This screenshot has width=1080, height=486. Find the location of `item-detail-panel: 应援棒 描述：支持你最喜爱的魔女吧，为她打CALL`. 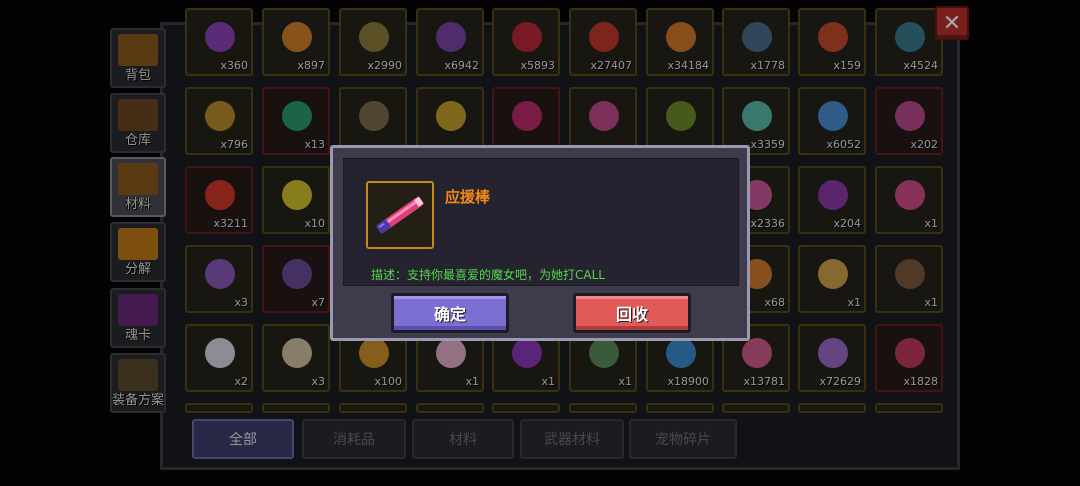

item-detail-panel: 应援棒 描述：支持你最喜爱的魔女吧，为她打CALL is located at coordinates (541, 222).